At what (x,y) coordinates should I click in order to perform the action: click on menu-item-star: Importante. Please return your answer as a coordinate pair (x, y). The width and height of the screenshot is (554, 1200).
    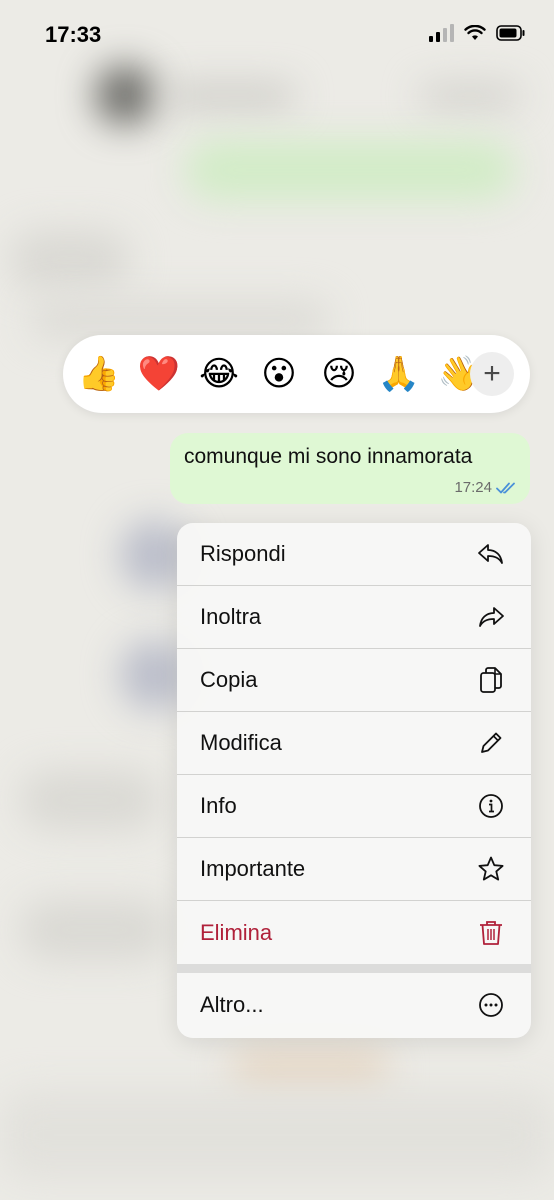
    Looking at the image, I should click on (354, 869).